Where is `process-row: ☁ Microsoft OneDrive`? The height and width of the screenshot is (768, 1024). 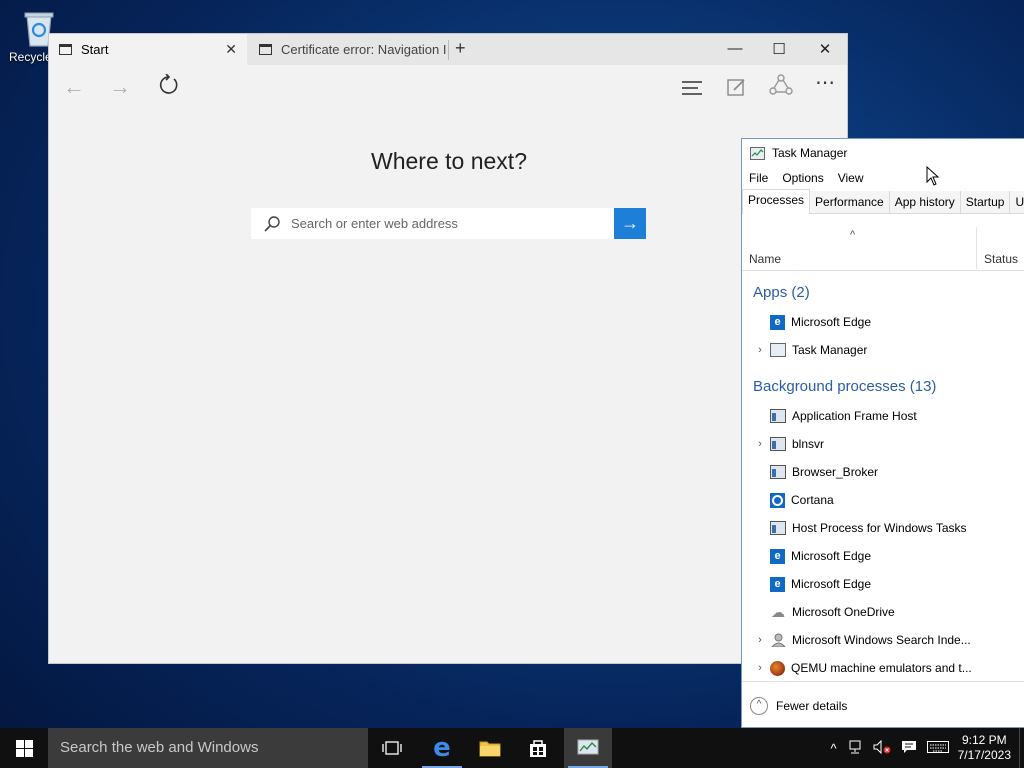
process-row: ☁ Microsoft OneDrive is located at coordinates (883, 612).